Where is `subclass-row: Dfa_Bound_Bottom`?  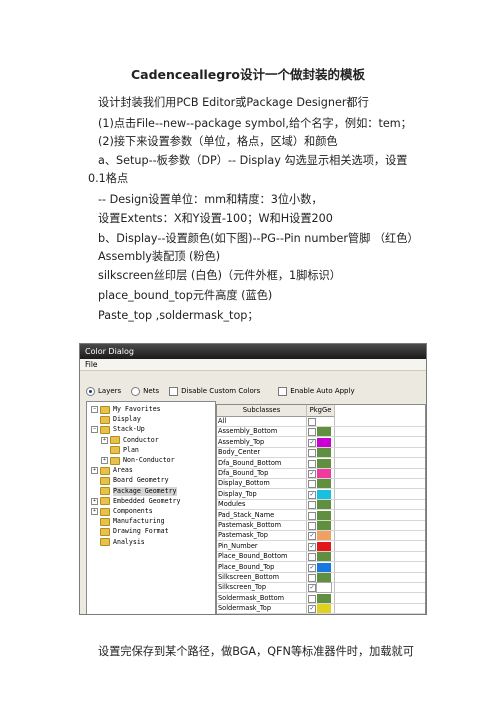
subclass-row: Dfa_Bound_Bottom is located at coordinates (321, 463).